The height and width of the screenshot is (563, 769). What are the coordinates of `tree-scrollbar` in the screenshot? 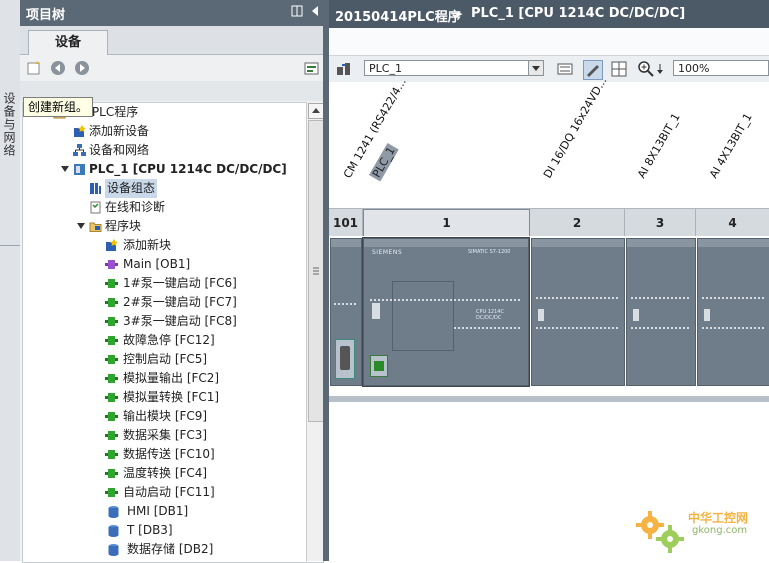 It's located at (315, 331).